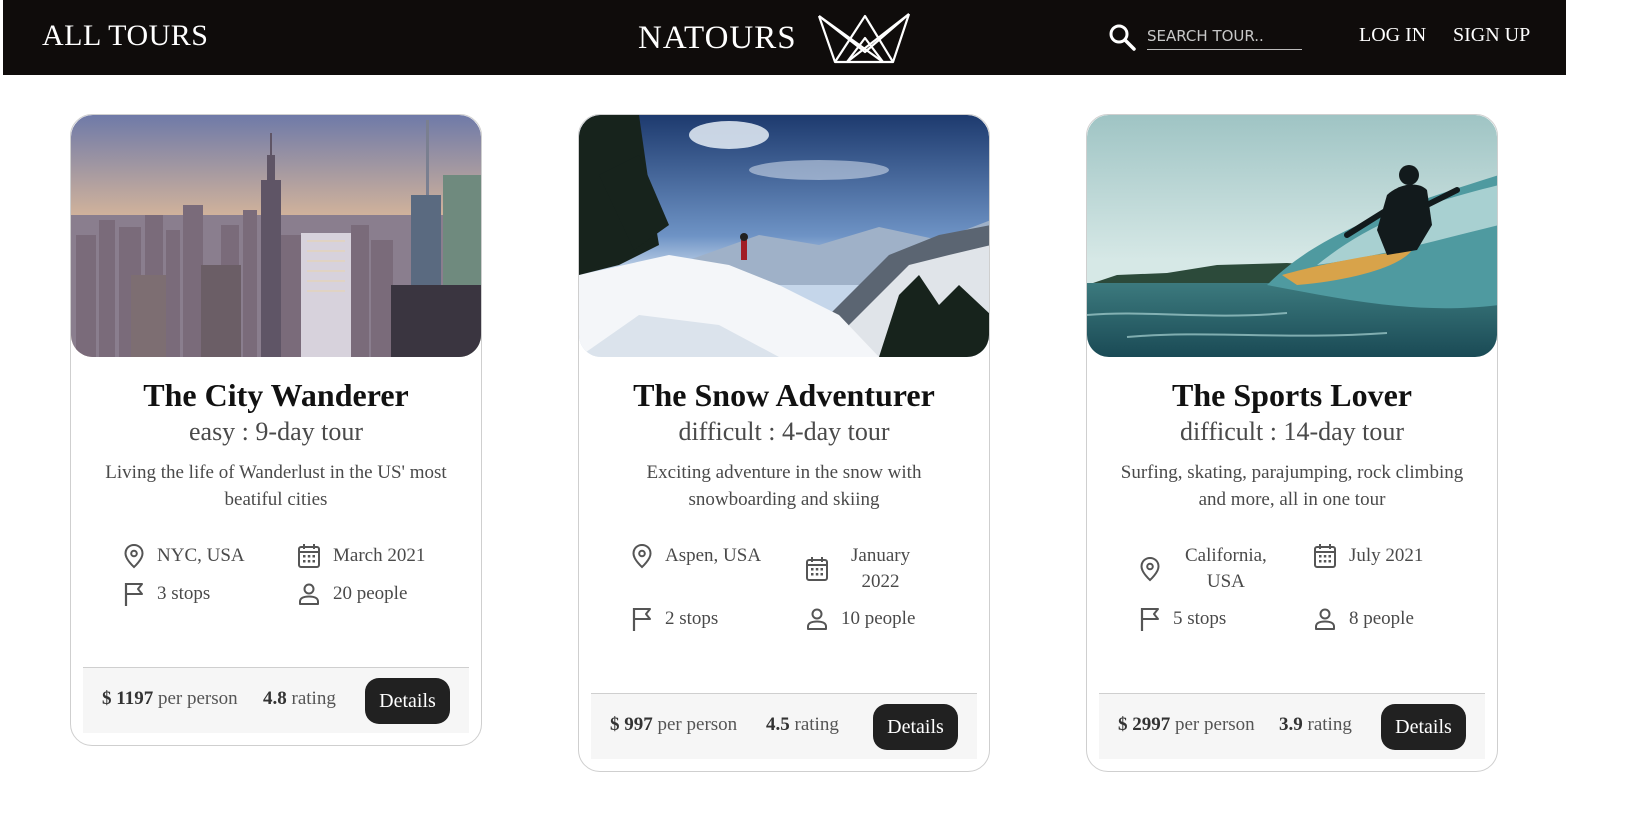  I want to click on tour-image-city, so click(276, 236).